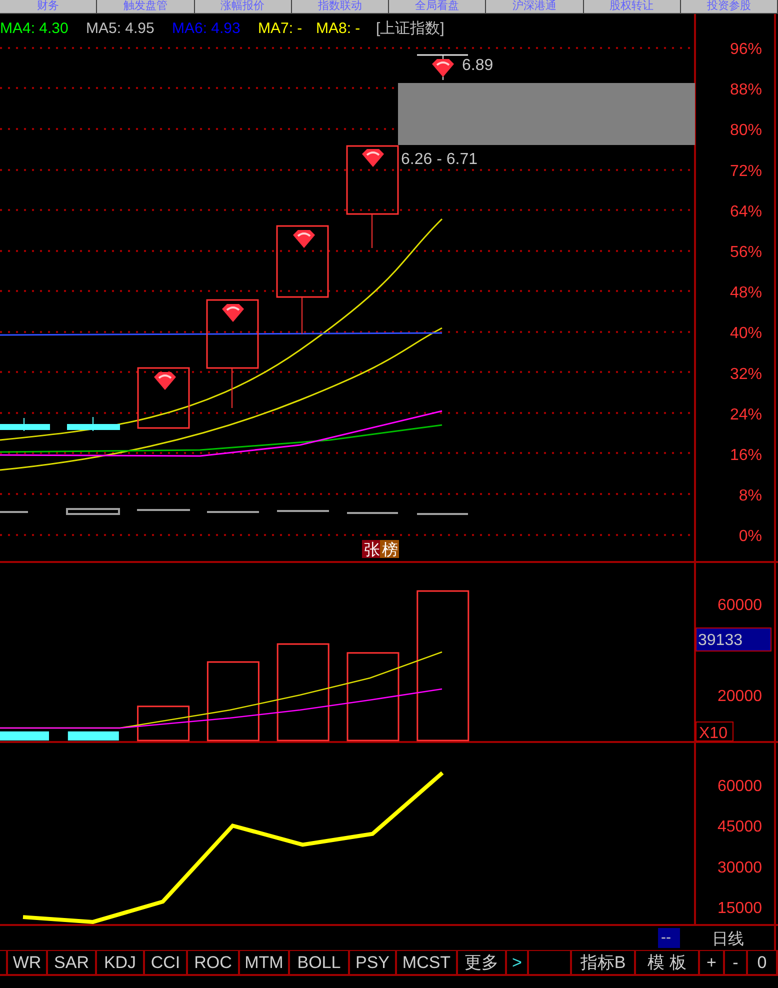 This screenshot has height=988, width=778. What do you see at coordinates (746, 49) in the screenshot?
I see `axis-label: 96%` at bounding box center [746, 49].